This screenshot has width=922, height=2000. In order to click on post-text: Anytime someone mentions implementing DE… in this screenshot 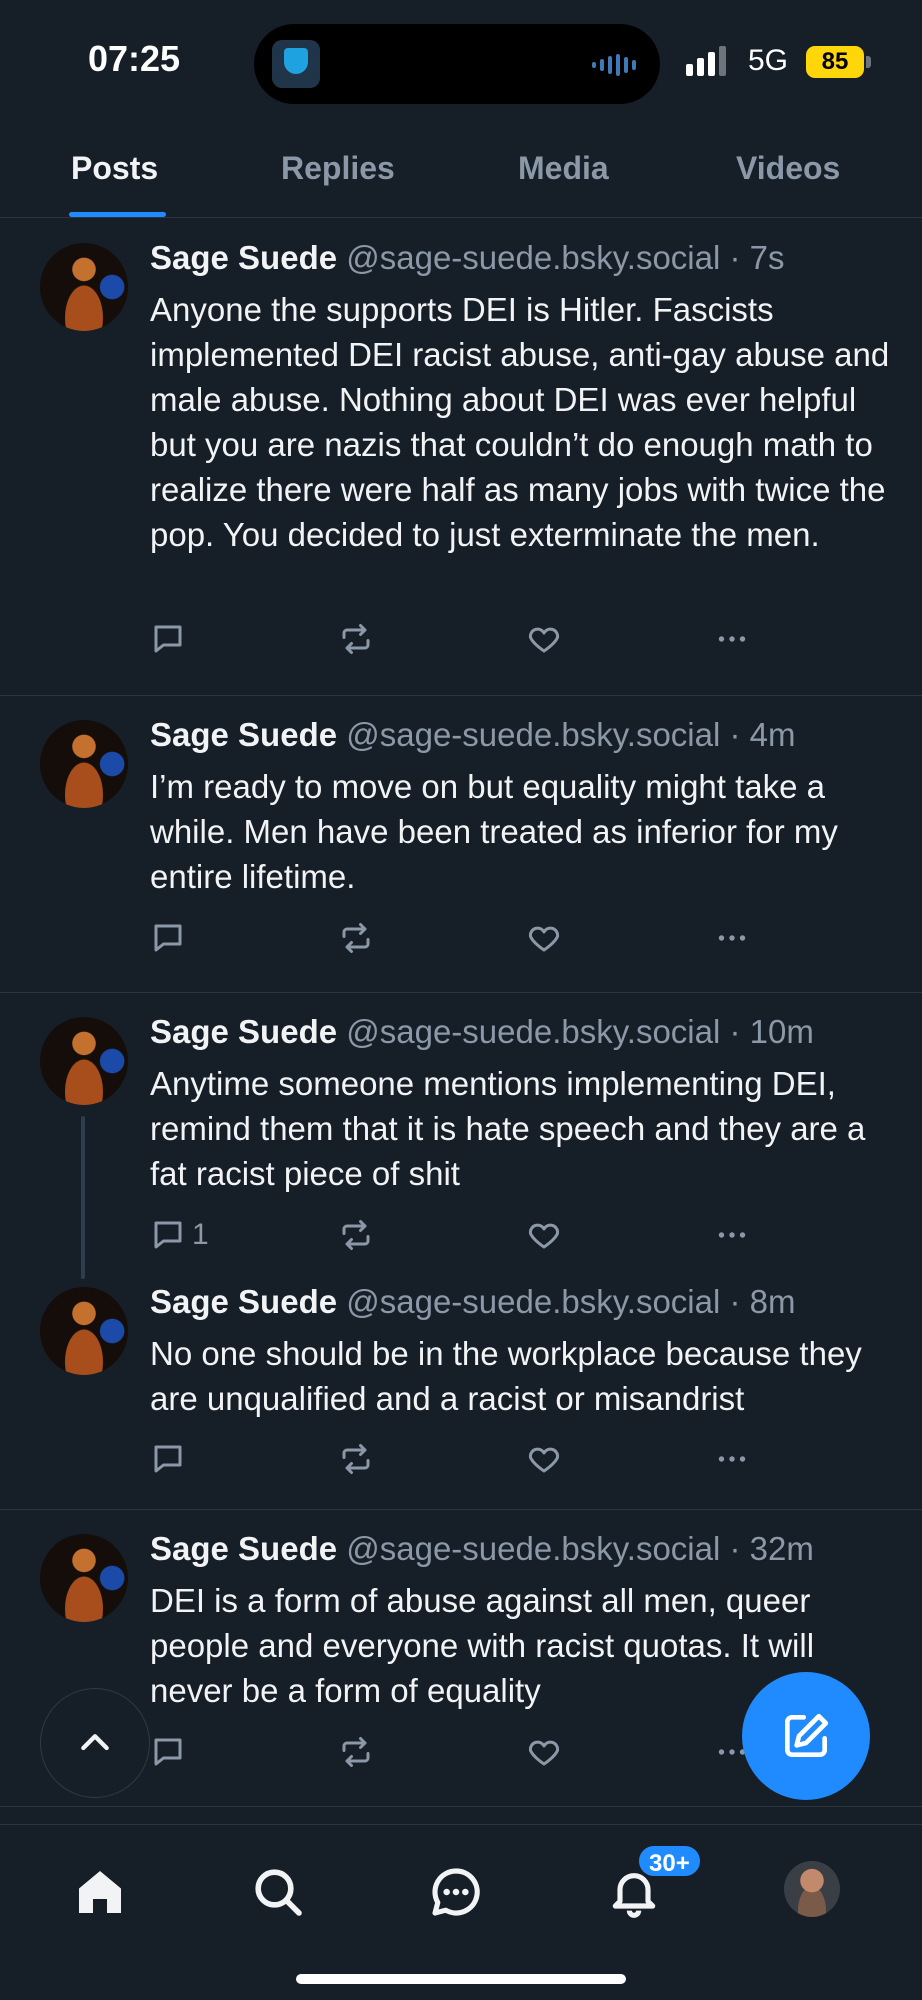, I will do `click(508, 1128)`.